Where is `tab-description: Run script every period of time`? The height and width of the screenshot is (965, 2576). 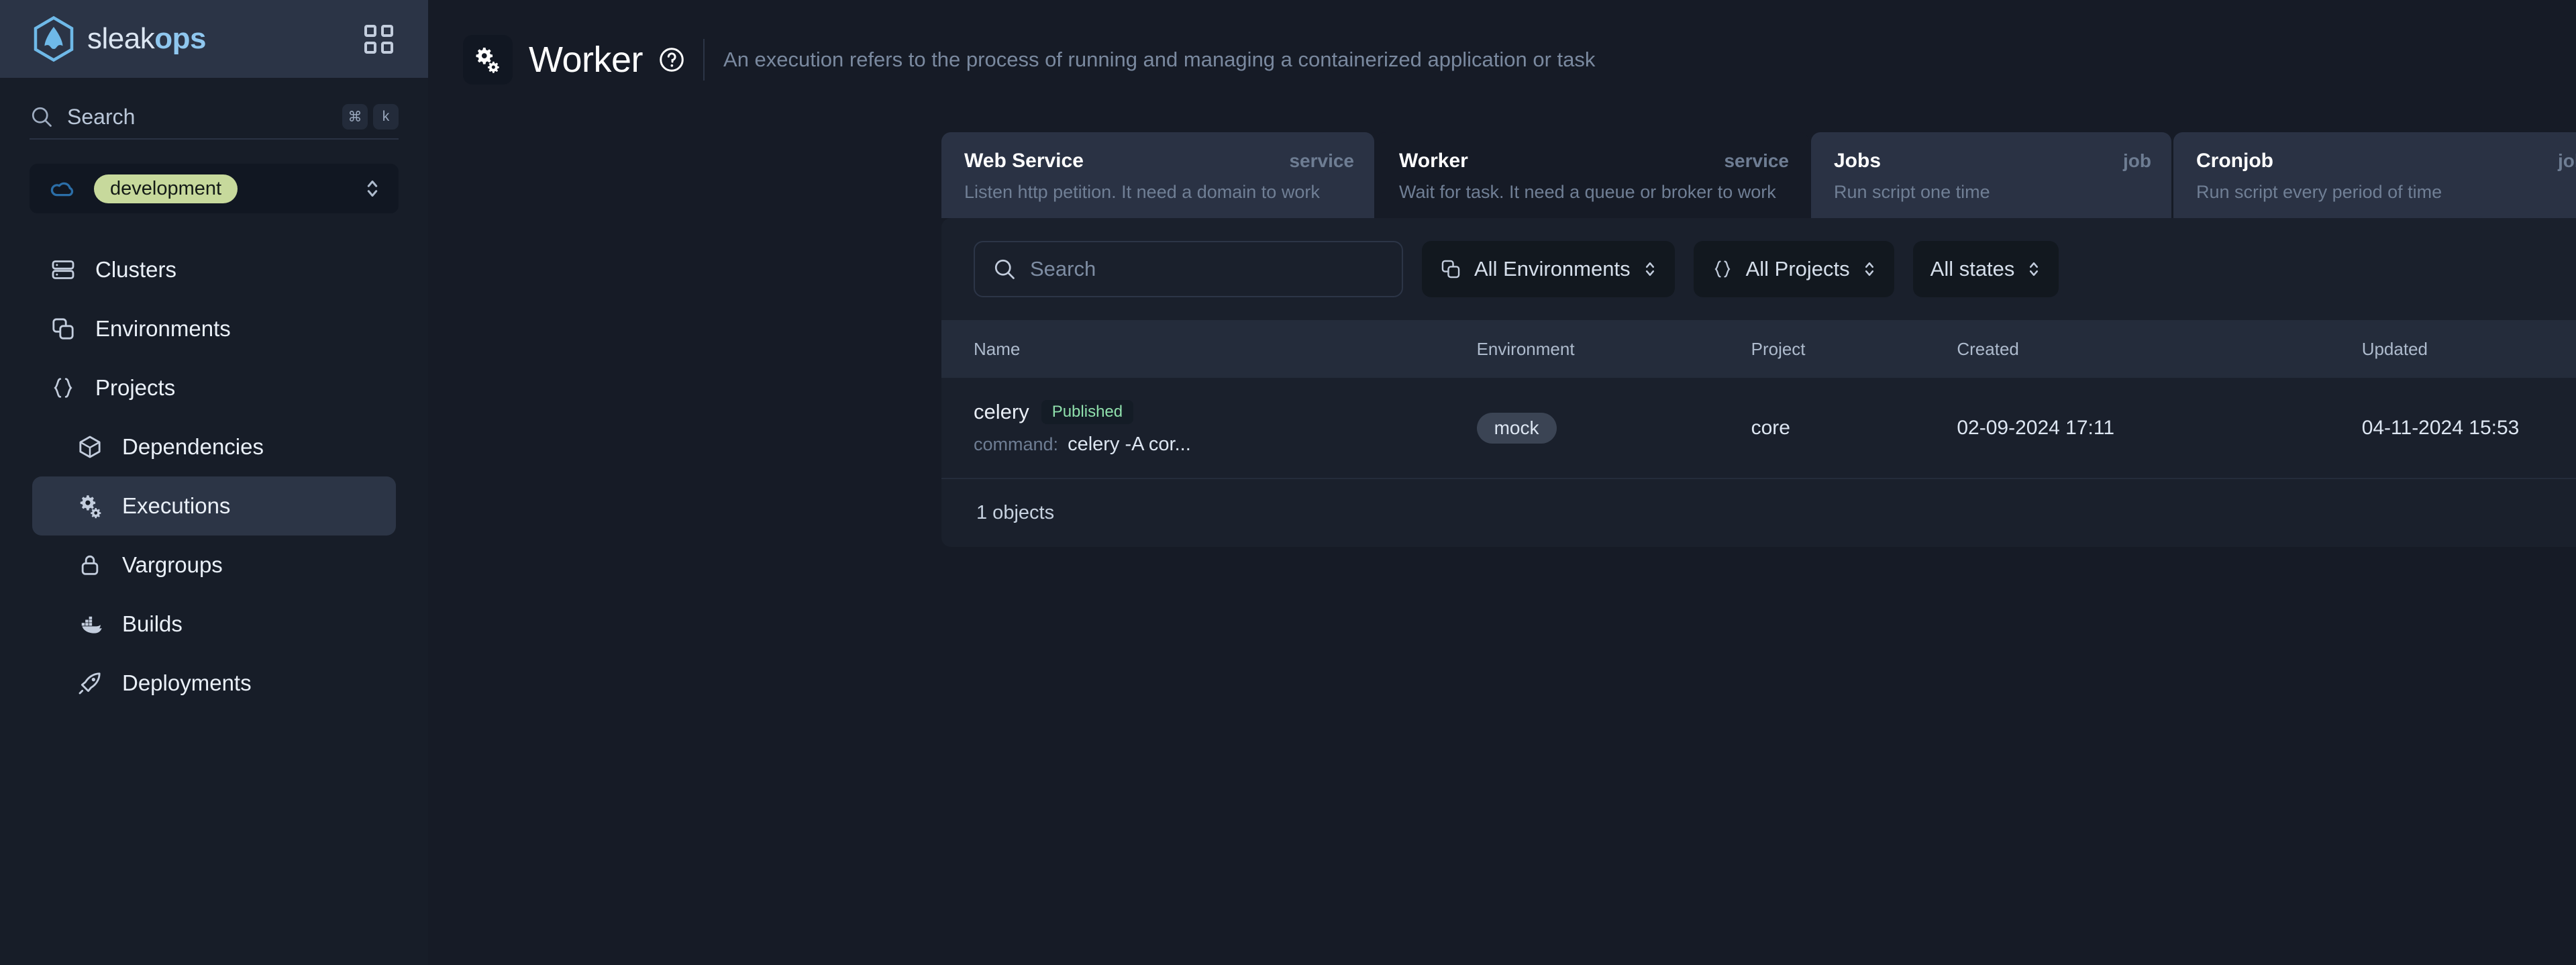
tab-description: Run script every period of time is located at coordinates (2319, 192).